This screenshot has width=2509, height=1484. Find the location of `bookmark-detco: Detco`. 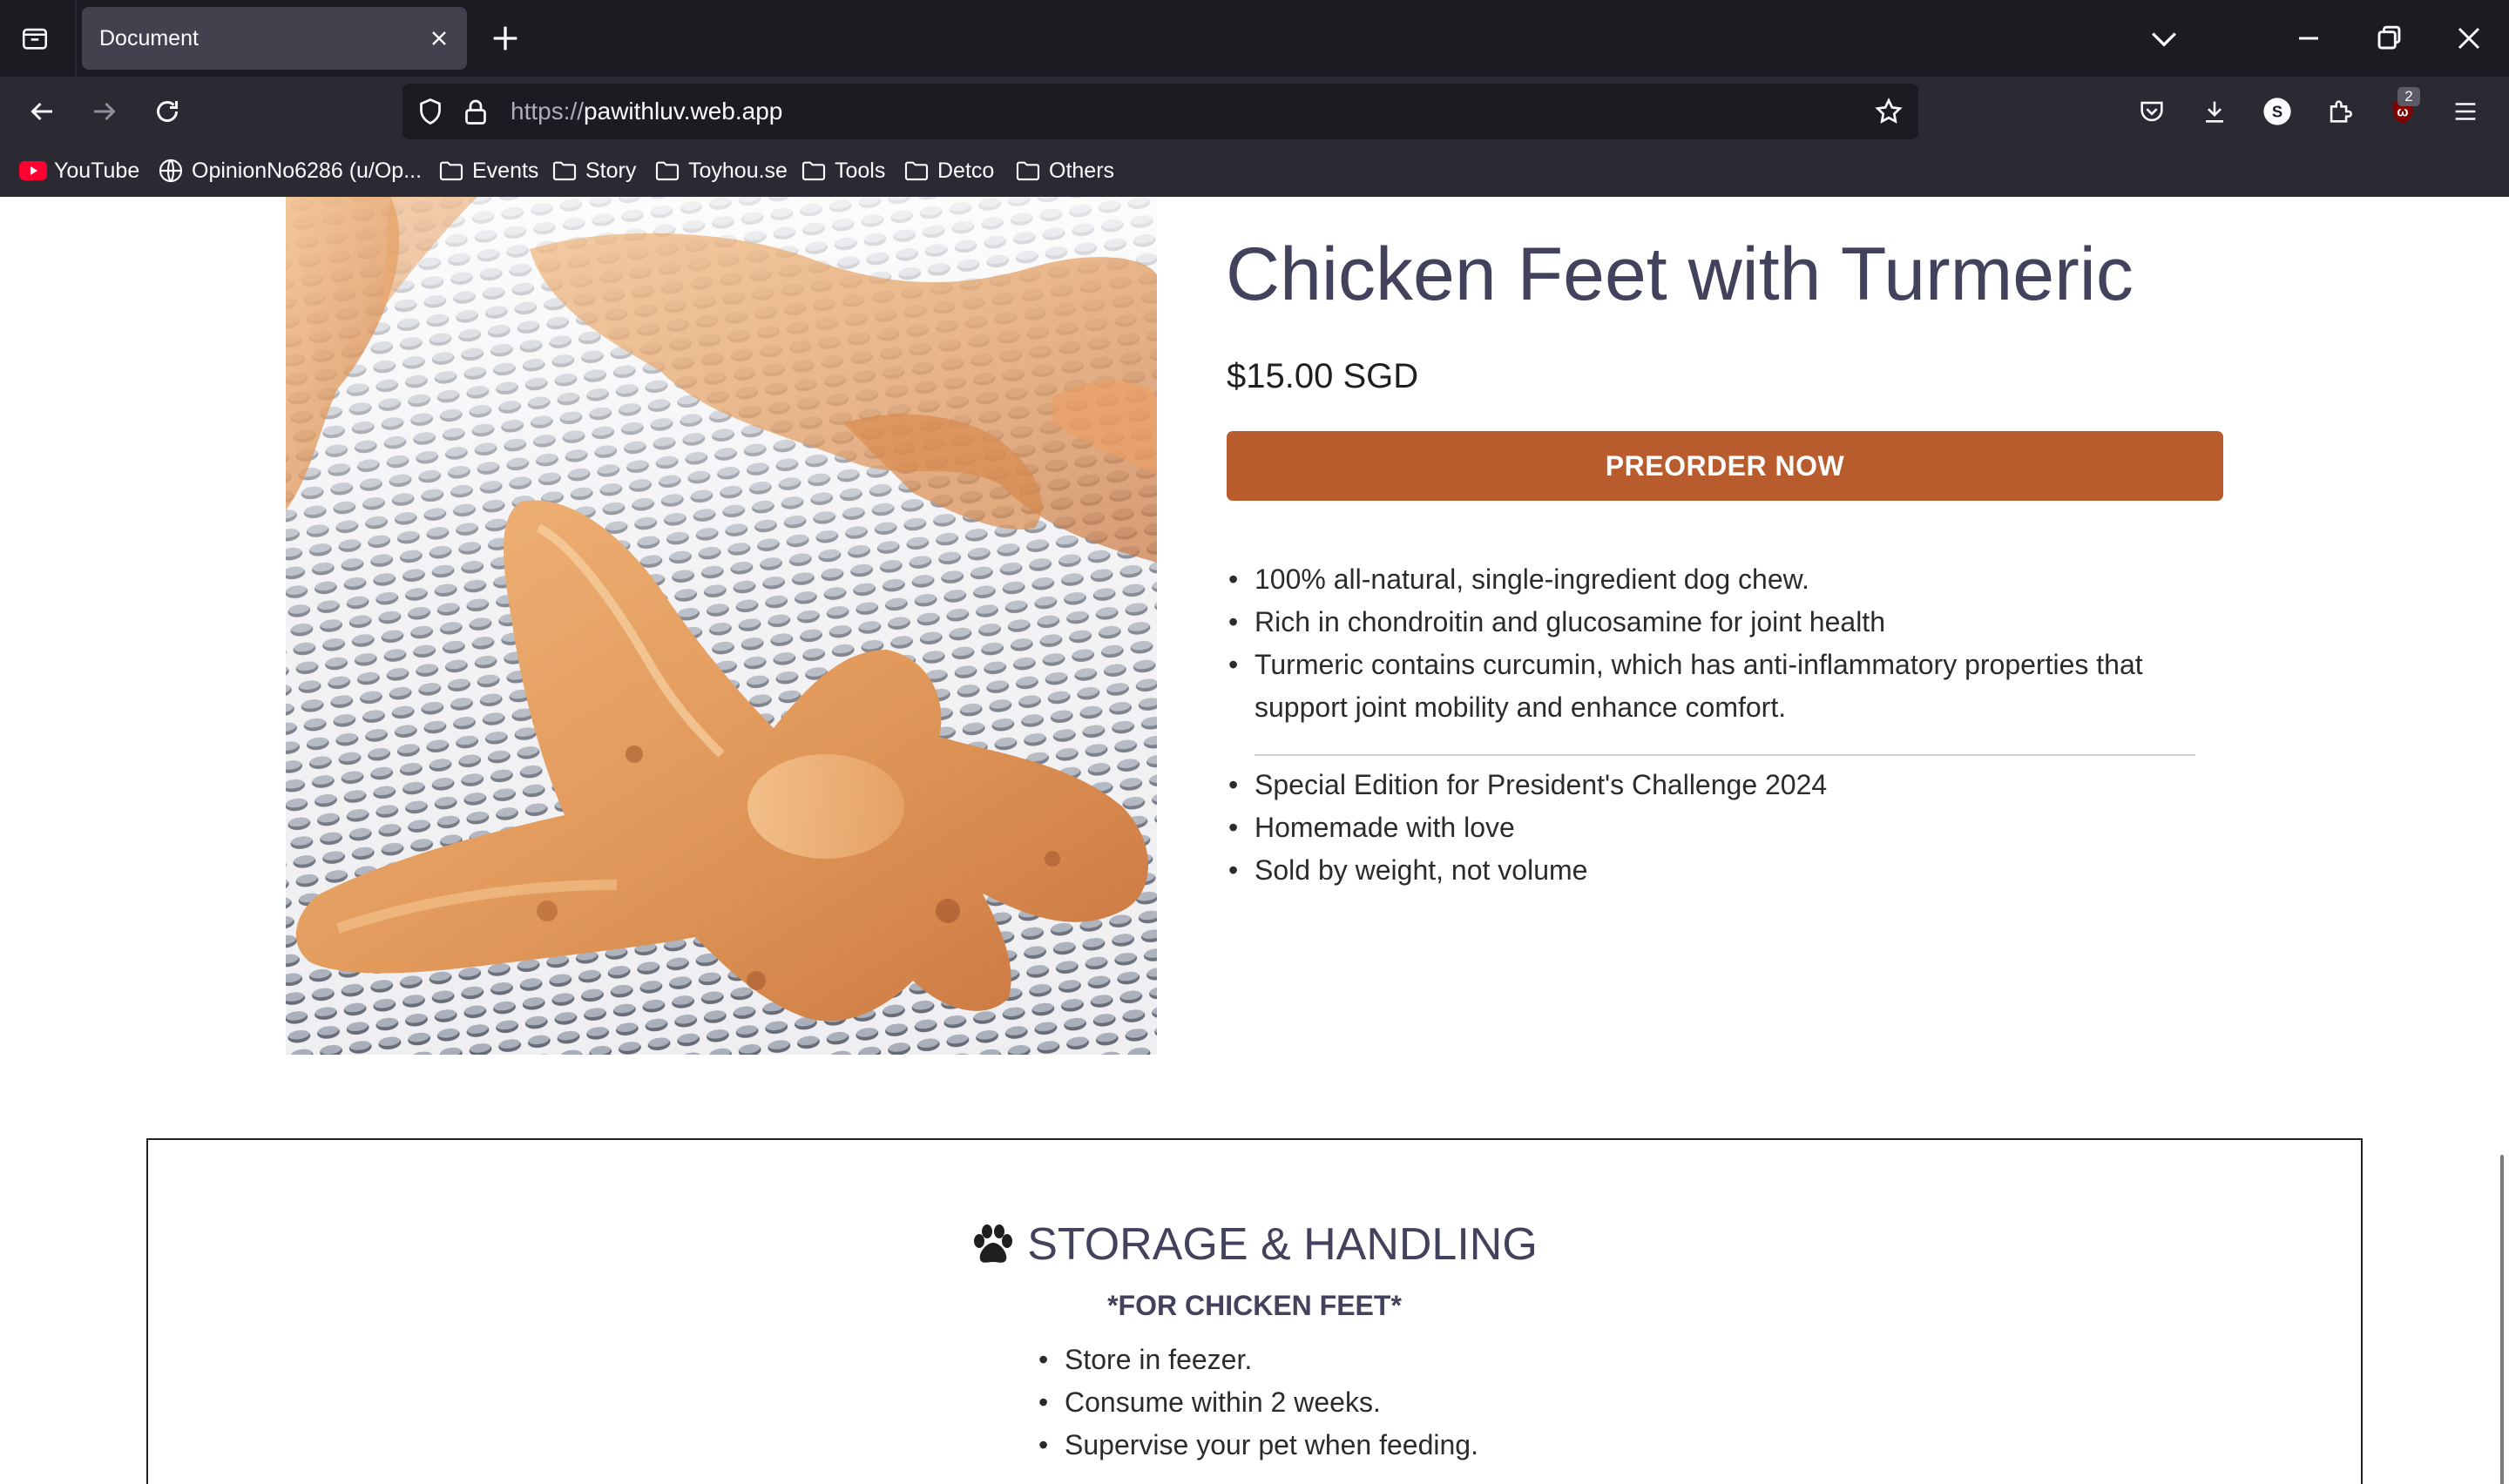

bookmark-detco: Detco is located at coordinates (948, 171).